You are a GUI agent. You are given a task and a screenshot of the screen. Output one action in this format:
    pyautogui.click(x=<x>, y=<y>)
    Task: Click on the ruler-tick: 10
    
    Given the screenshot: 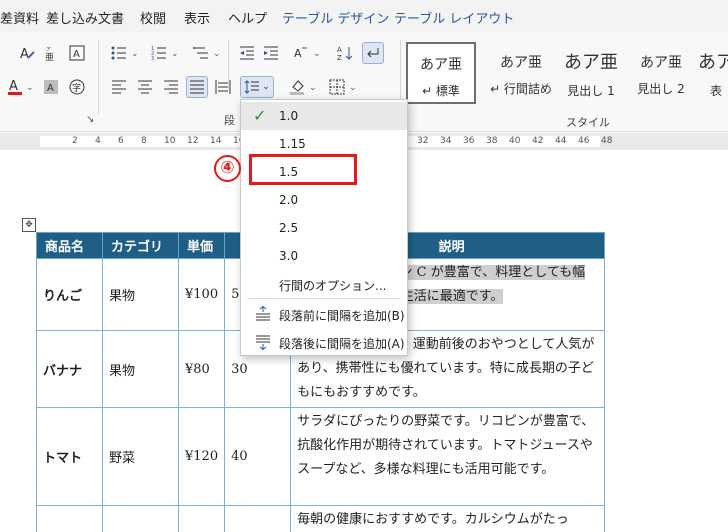 What is the action you would take?
    pyautogui.click(x=170, y=141)
    